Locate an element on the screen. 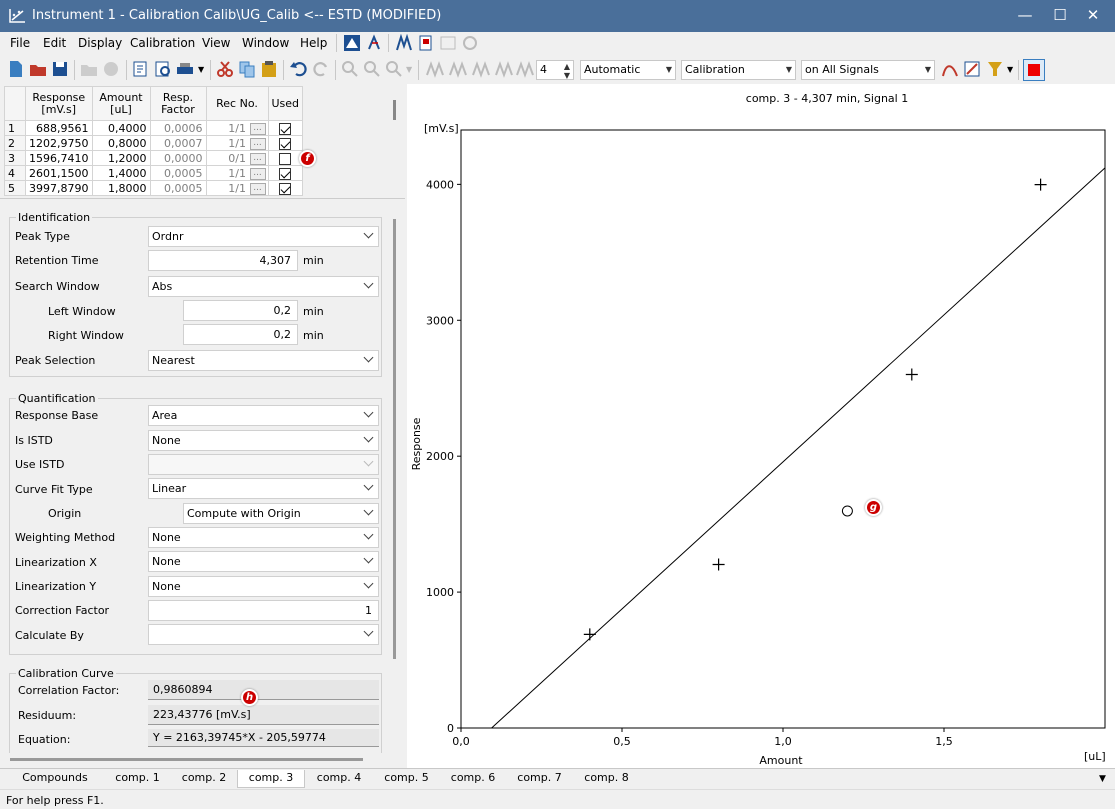 The image size is (1115, 809). copy-icon is located at coordinates (247, 69).